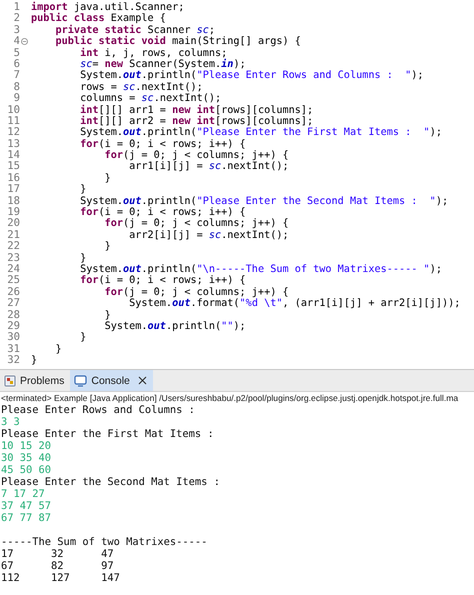 The image size is (474, 595). What do you see at coordinates (206, 224) in the screenshot?
I see `code-text: (j = 0; j < columns; j++) {` at bounding box center [206, 224].